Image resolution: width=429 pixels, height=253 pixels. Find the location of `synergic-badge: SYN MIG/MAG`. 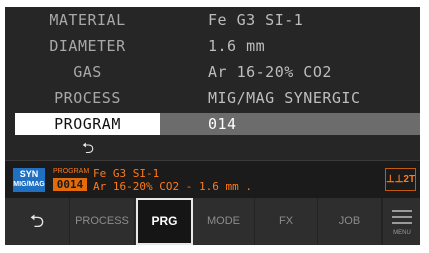

synergic-badge: SYN MIG/MAG is located at coordinates (29, 180).